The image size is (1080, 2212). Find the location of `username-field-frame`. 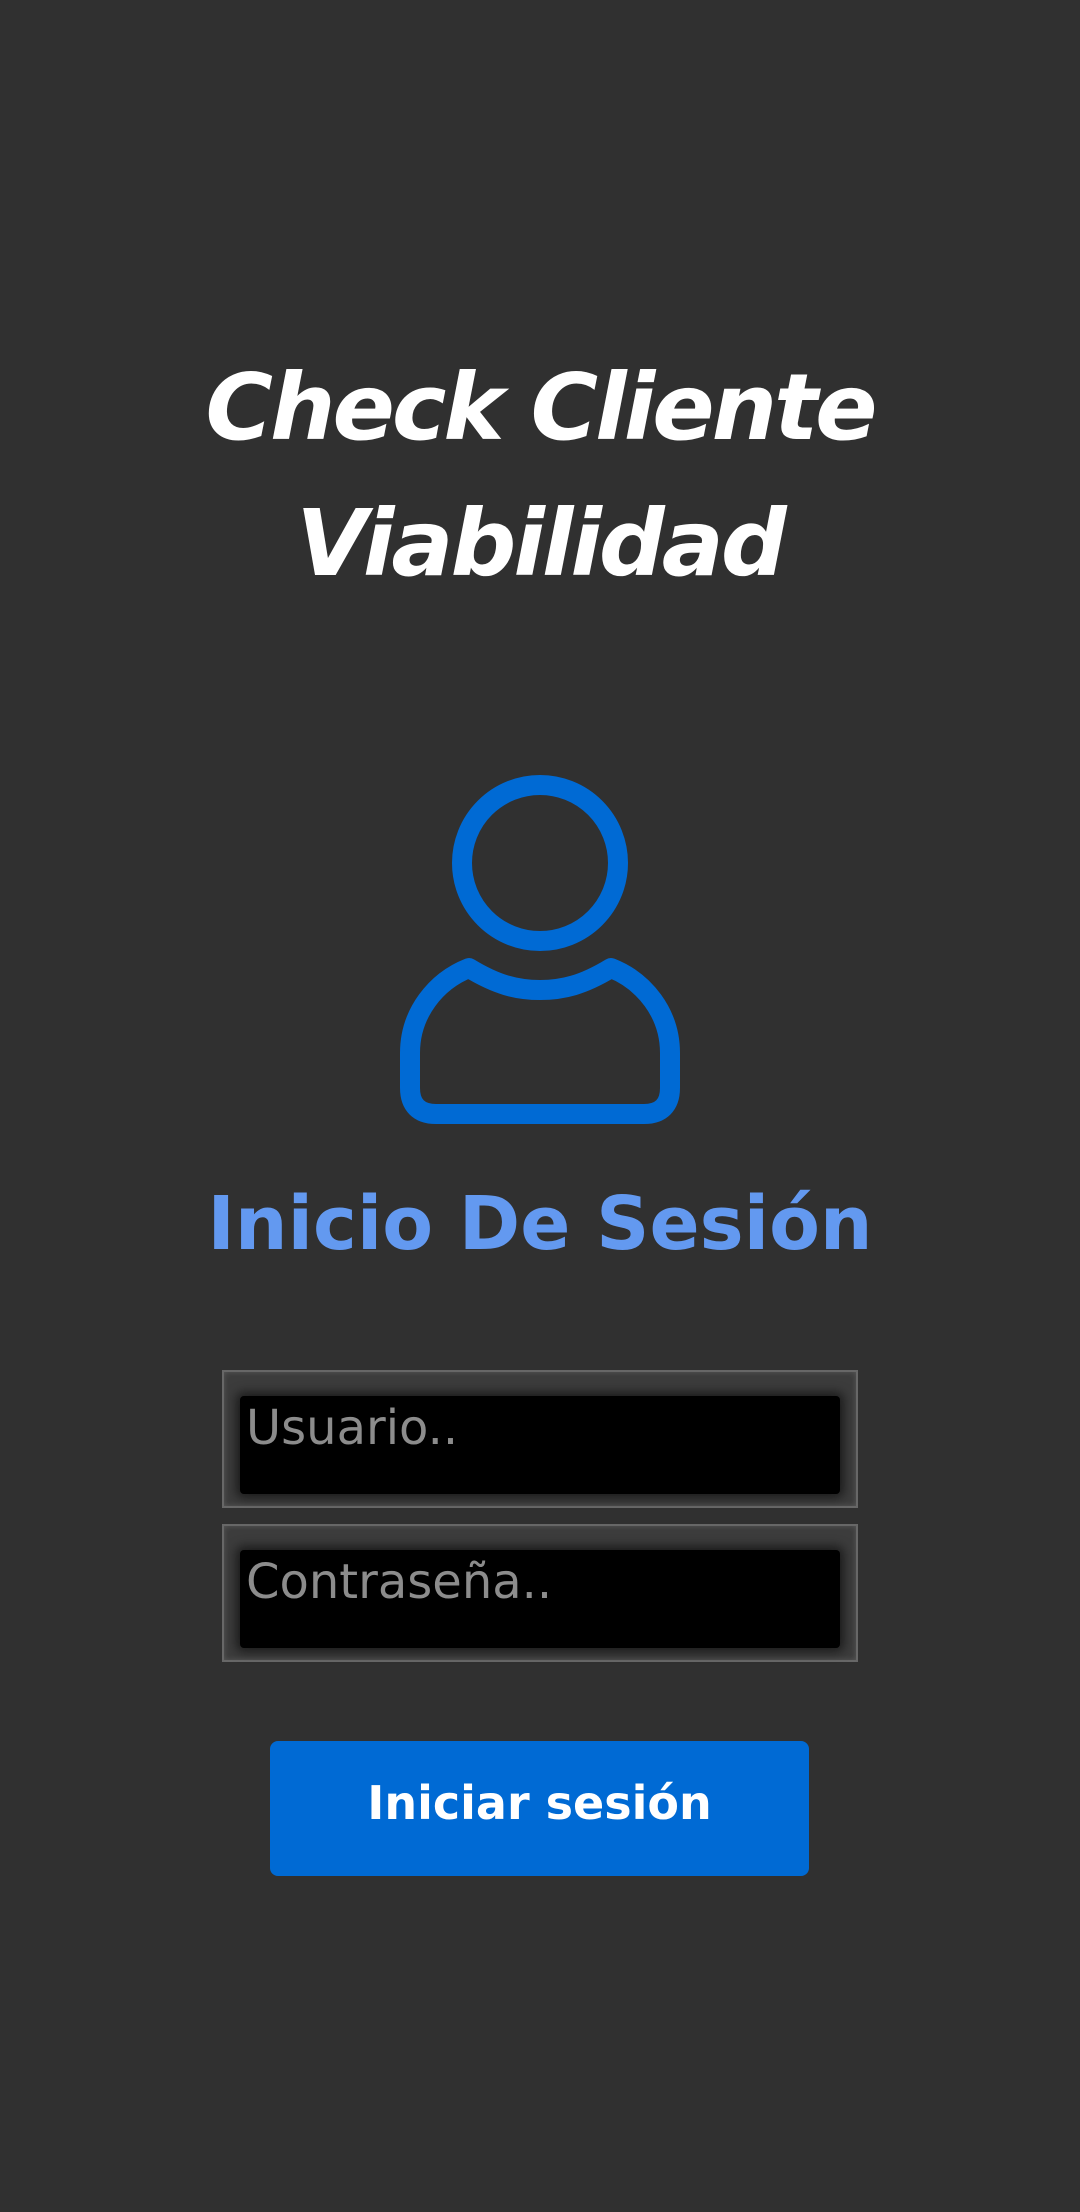

username-field-frame is located at coordinates (540, 1439).